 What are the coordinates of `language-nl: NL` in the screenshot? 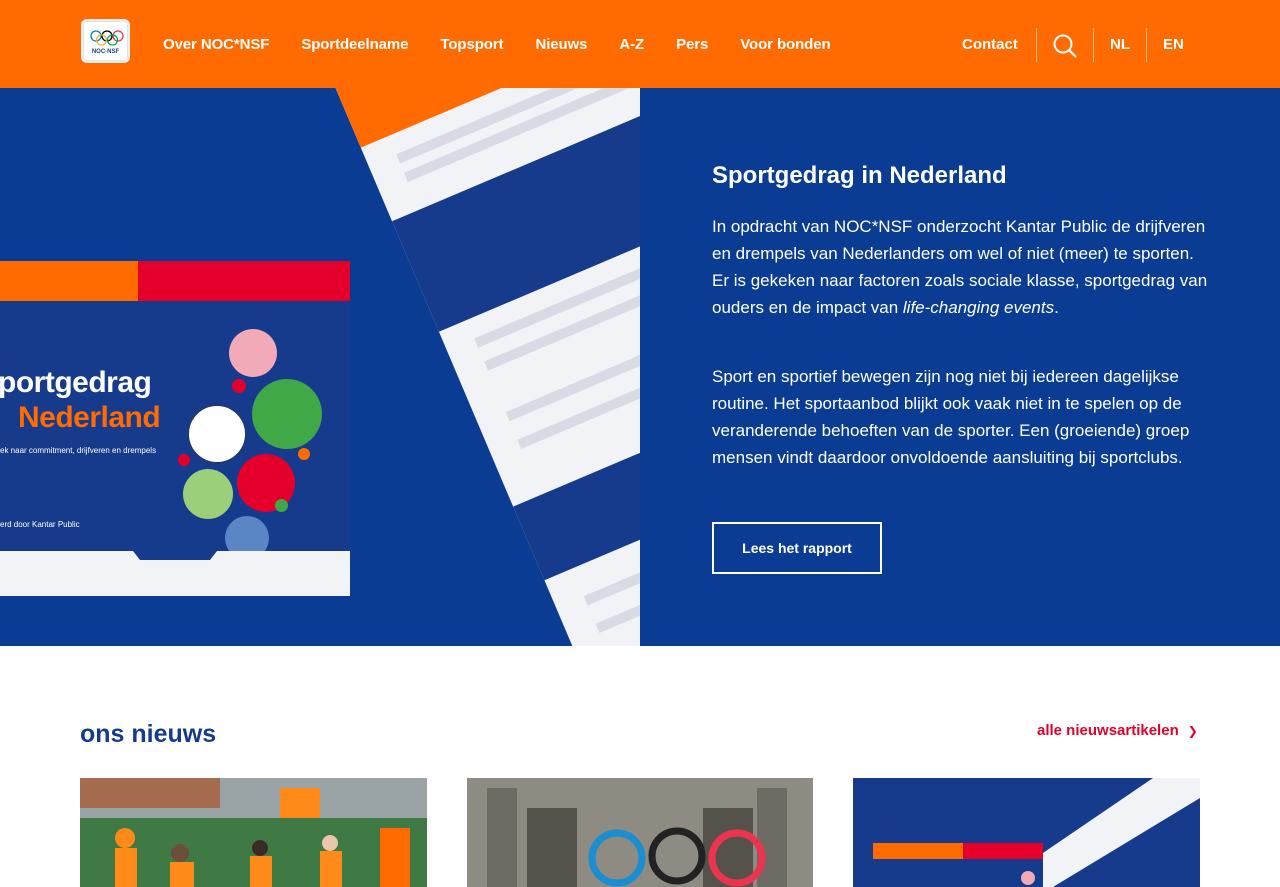 It's located at (1120, 44).